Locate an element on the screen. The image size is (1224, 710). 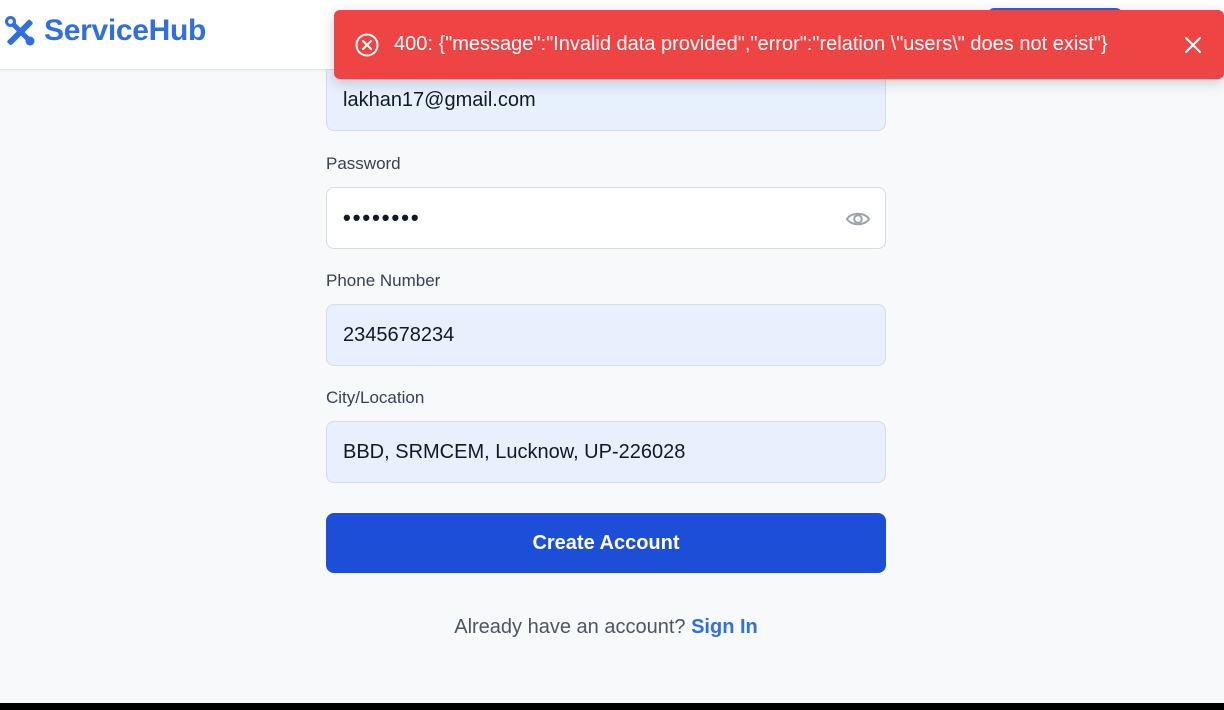
error-circle-icon is located at coordinates (367, 44).